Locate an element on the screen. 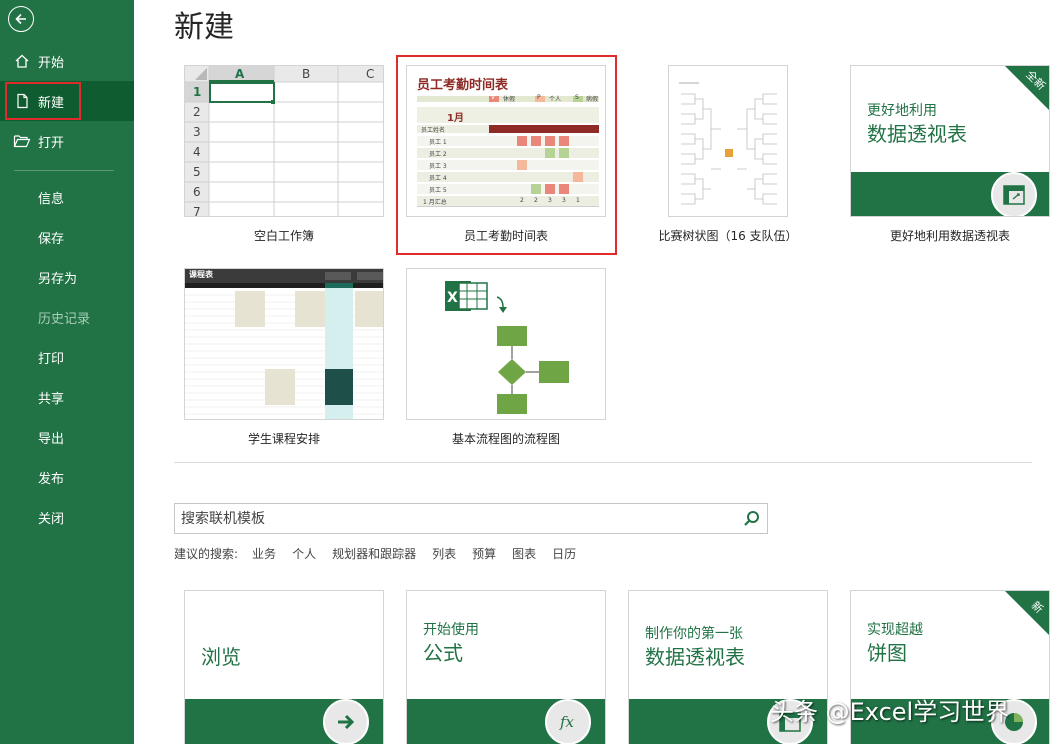 This screenshot has height=744, width=1061. row-header: 7 is located at coordinates (197, 211).